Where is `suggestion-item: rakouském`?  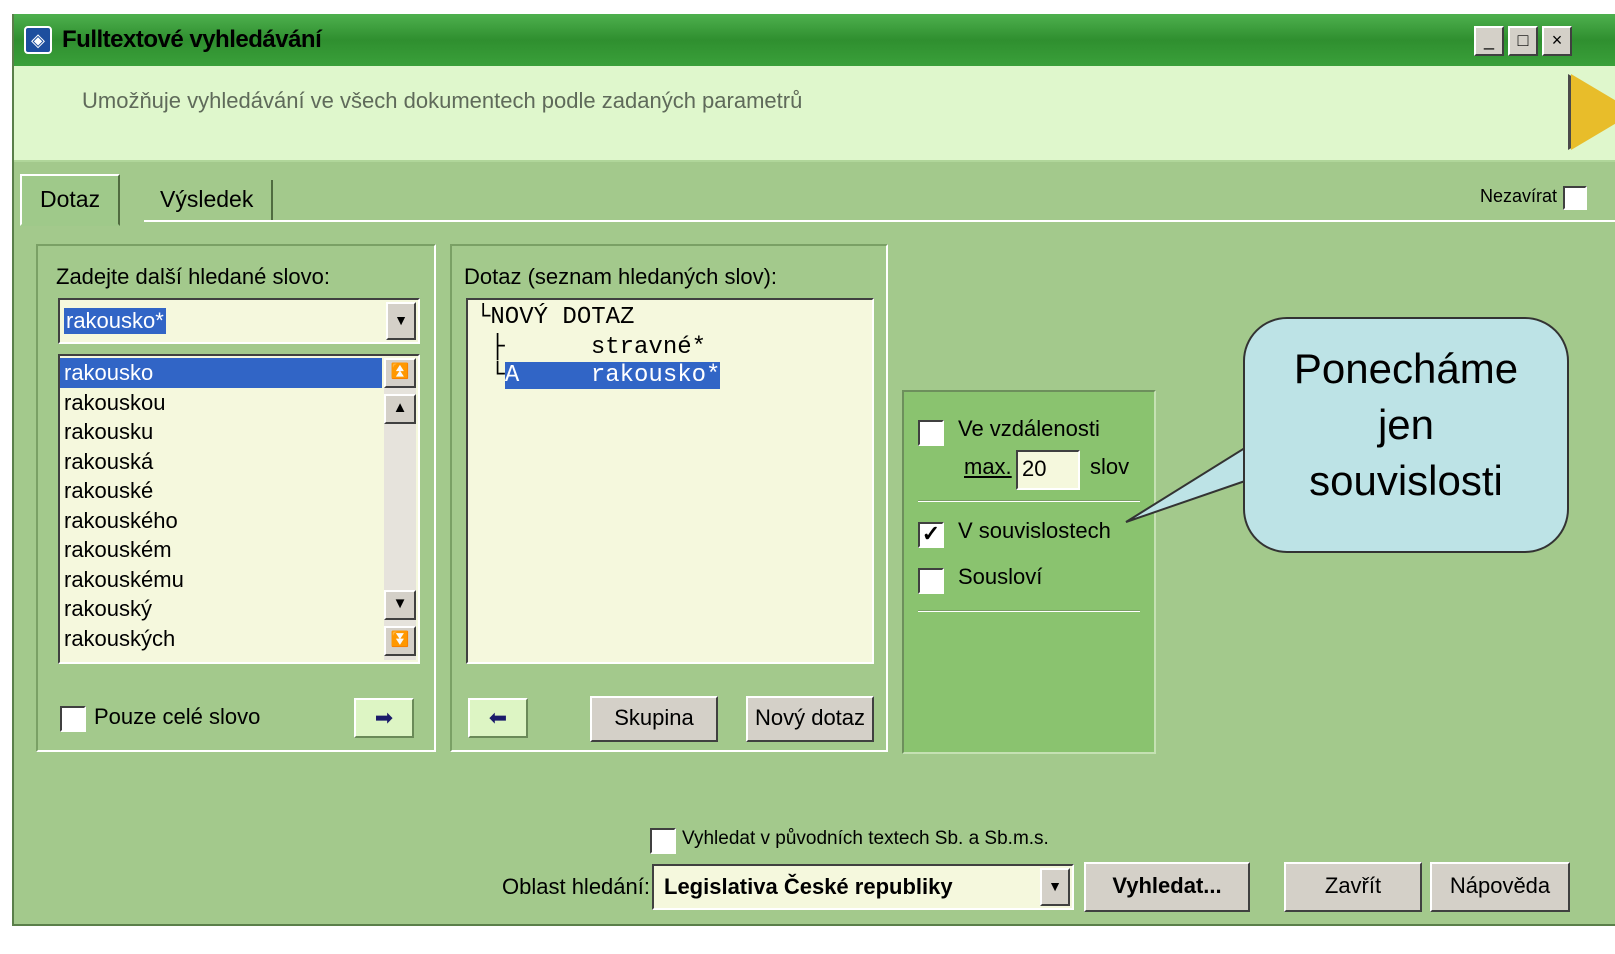 suggestion-item: rakouském is located at coordinates (221, 550).